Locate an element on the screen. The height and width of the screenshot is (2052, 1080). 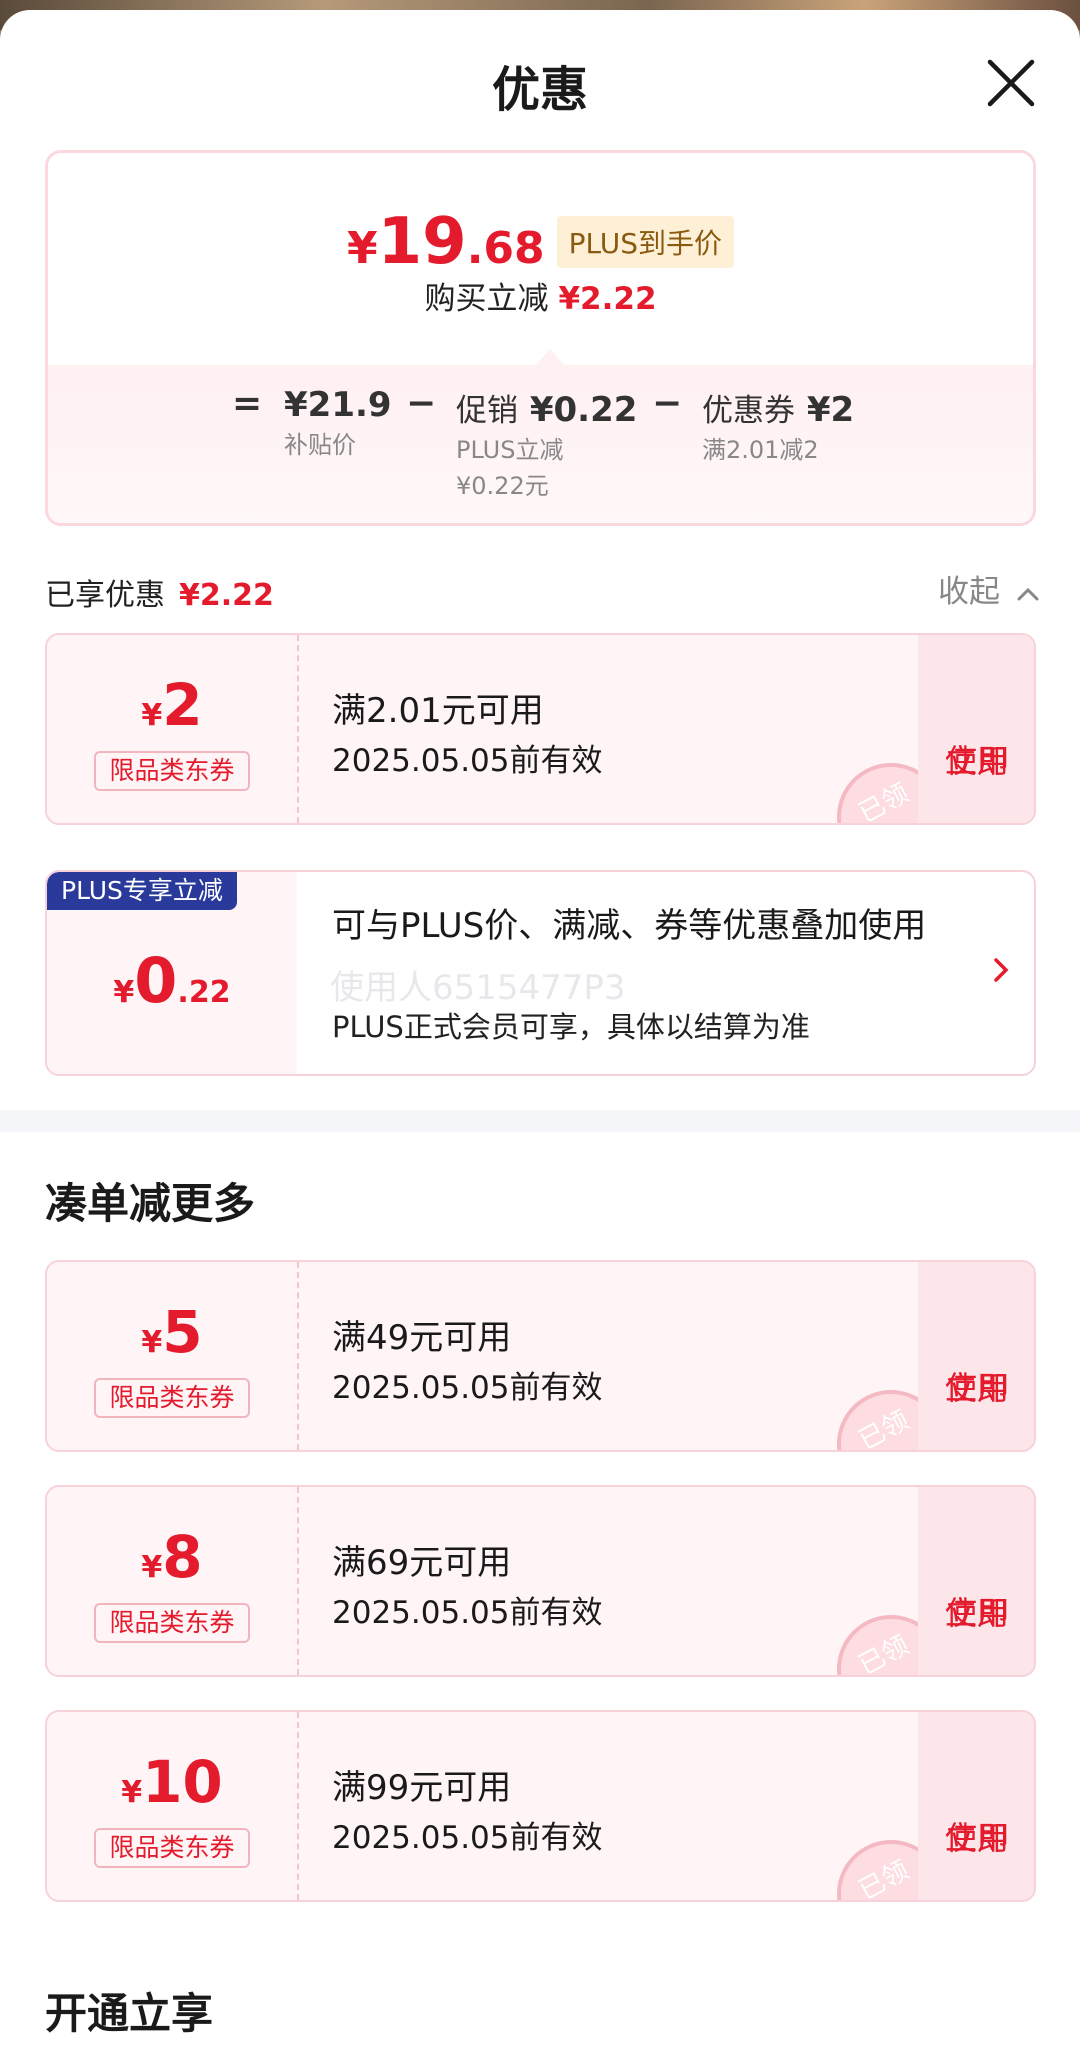
plus-amount: ¥0.22 is located at coordinates (172, 980).